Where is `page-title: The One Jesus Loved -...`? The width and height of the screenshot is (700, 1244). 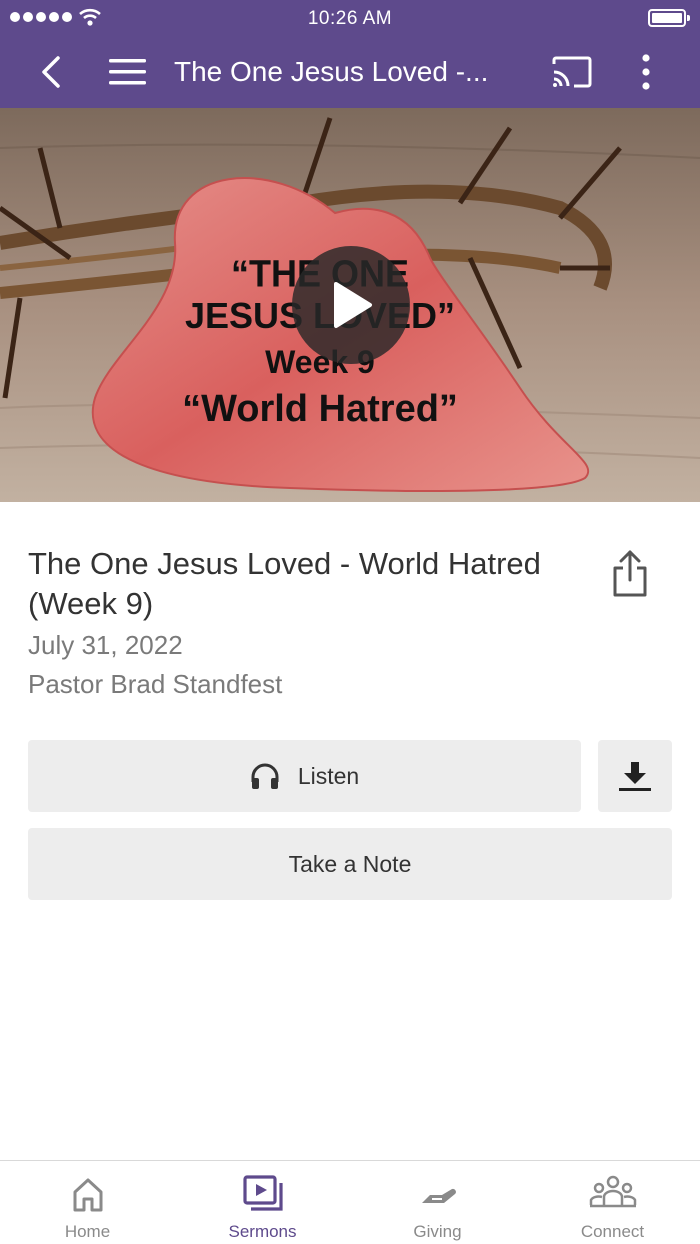
page-title: The One Jesus Loved -... is located at coordinates (331, 71).